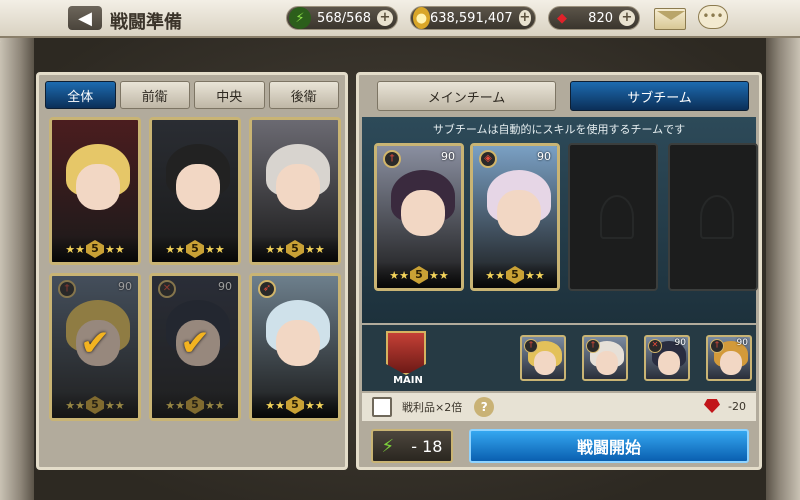 This screenshot has height=500, width=800. I want to click on character-card: ➶ ★★ 5 ★★, so click(295, 347).